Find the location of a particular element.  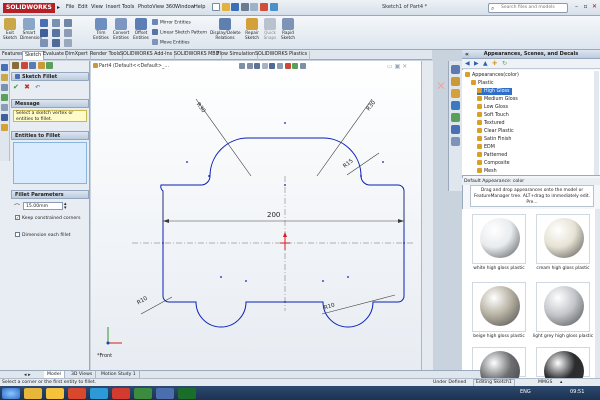

swatch-cream-high-gloss is located at coordinates (563, 239).